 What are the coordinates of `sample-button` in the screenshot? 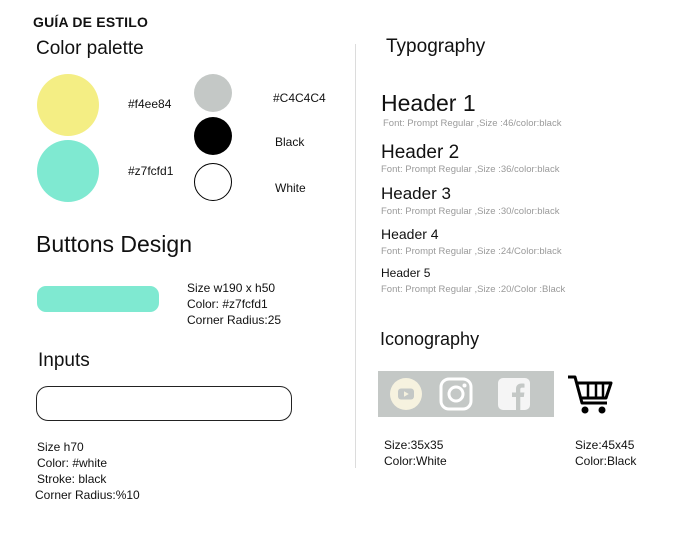 It's located at (98, 299).